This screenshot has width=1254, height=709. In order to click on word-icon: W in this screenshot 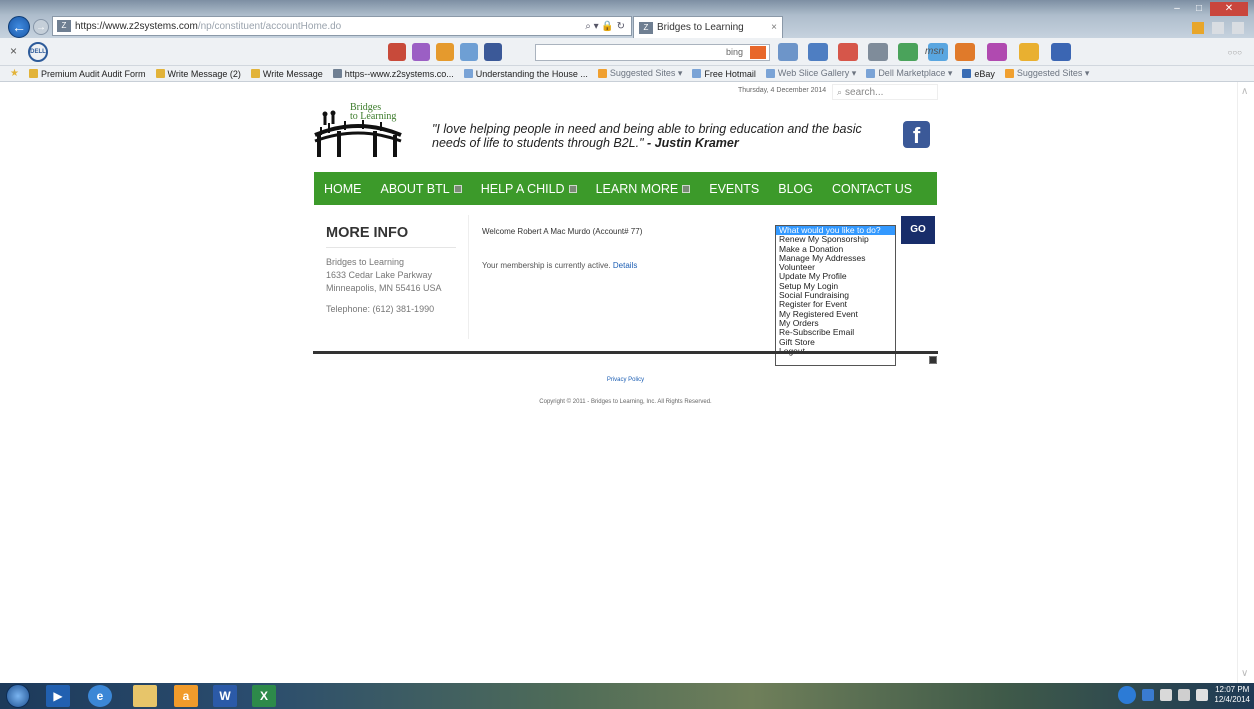, I will do `click(225, 696)`.